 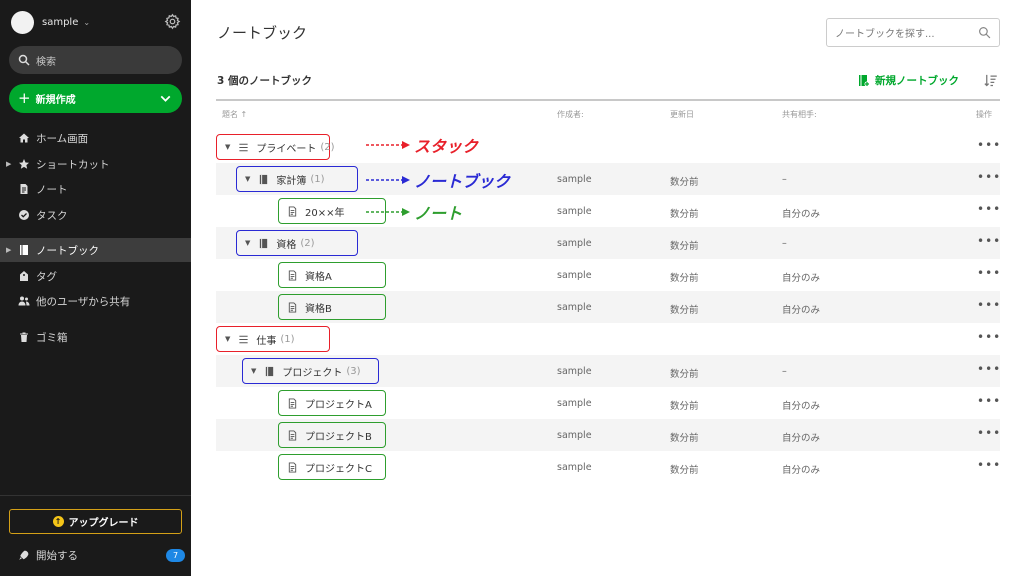 I want to click on new-notebook-button: 新規ノートブック, so click(x=908, y=80).